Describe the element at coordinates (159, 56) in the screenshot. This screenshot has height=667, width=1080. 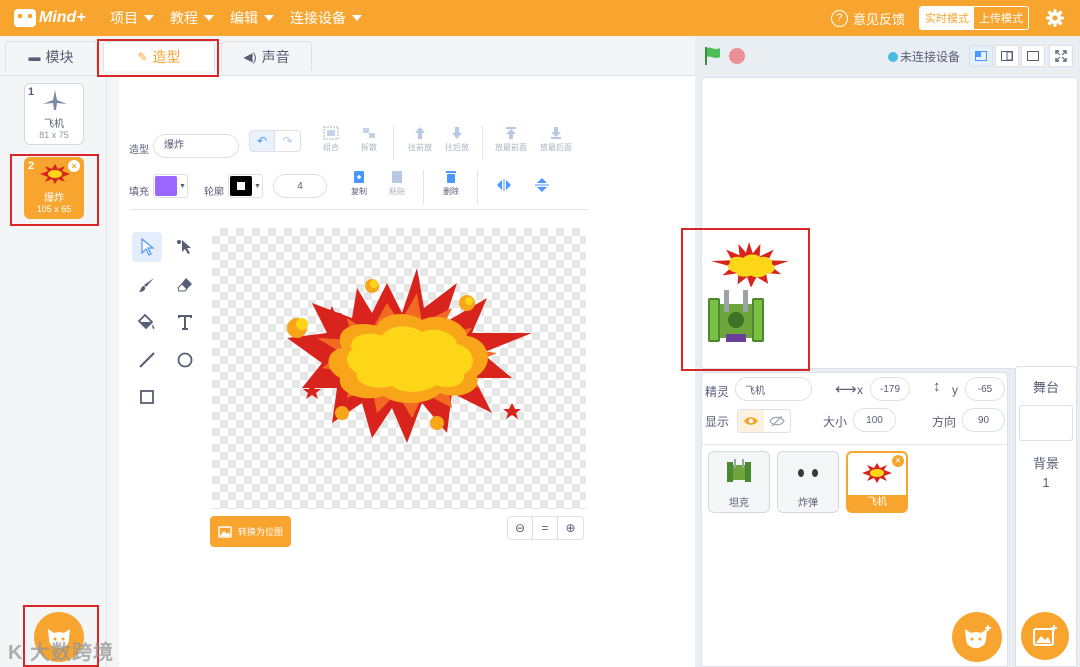
I see `tab-costumes: ✎ 造型` at that location.